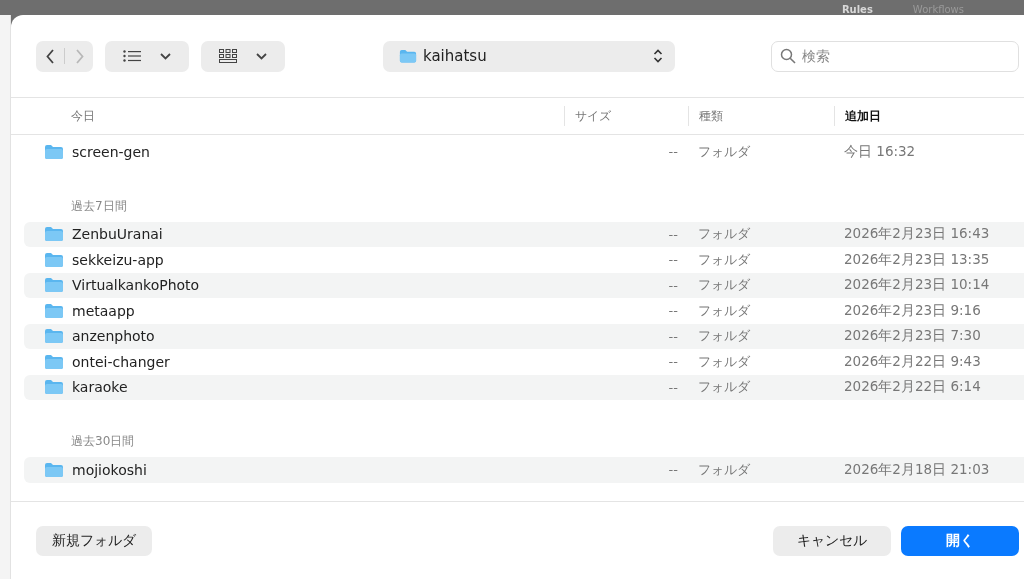  What do you see at coordinates (227, 56) in the screenshot?
I see `grid-icon` at bounding box center [227, 56].